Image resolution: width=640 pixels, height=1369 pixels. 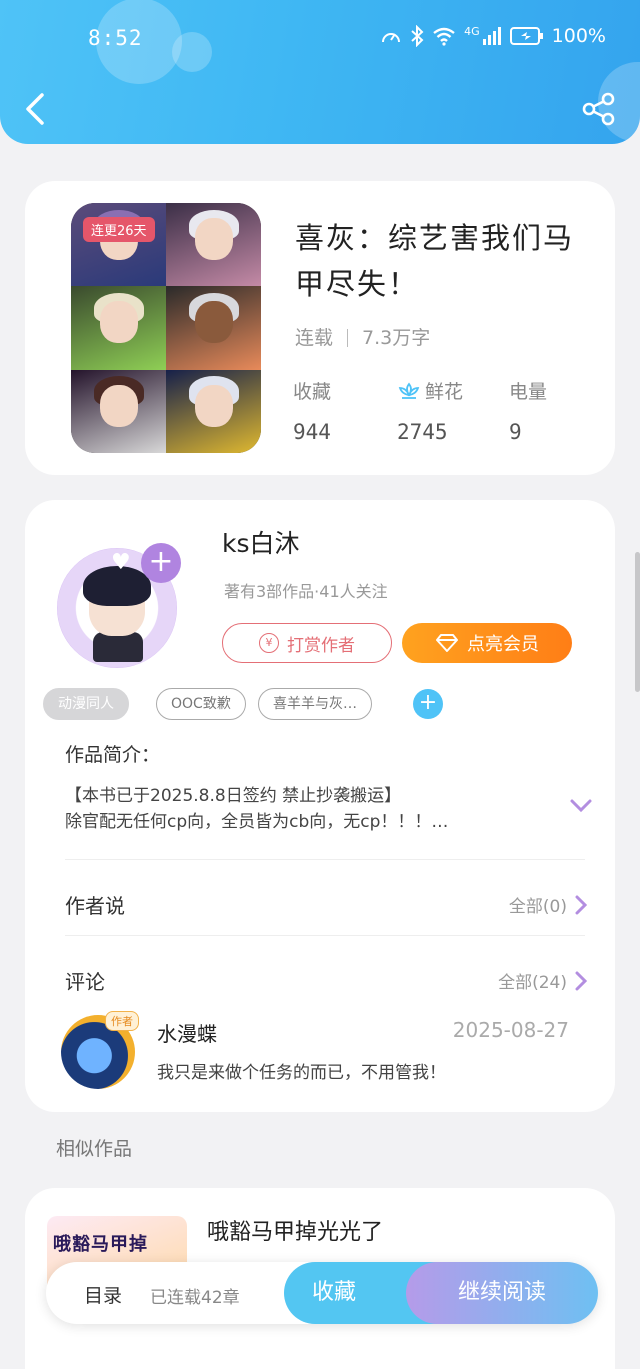 I want to click on status-icons: 4G 100%, so click(x=493, y=36).